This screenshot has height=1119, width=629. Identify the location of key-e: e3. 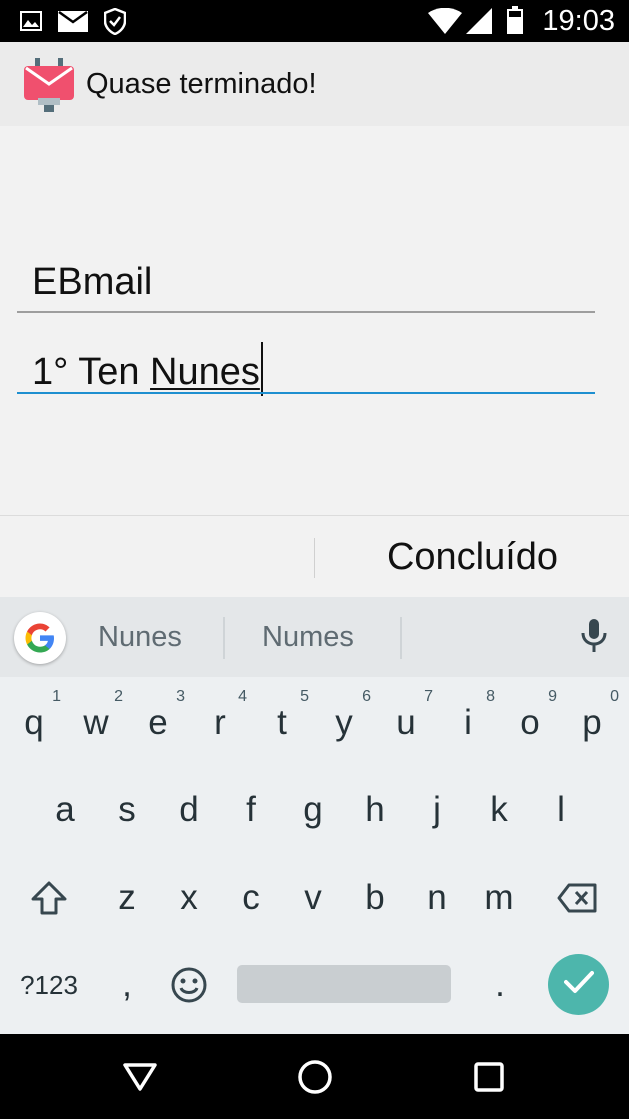
(158, 723).